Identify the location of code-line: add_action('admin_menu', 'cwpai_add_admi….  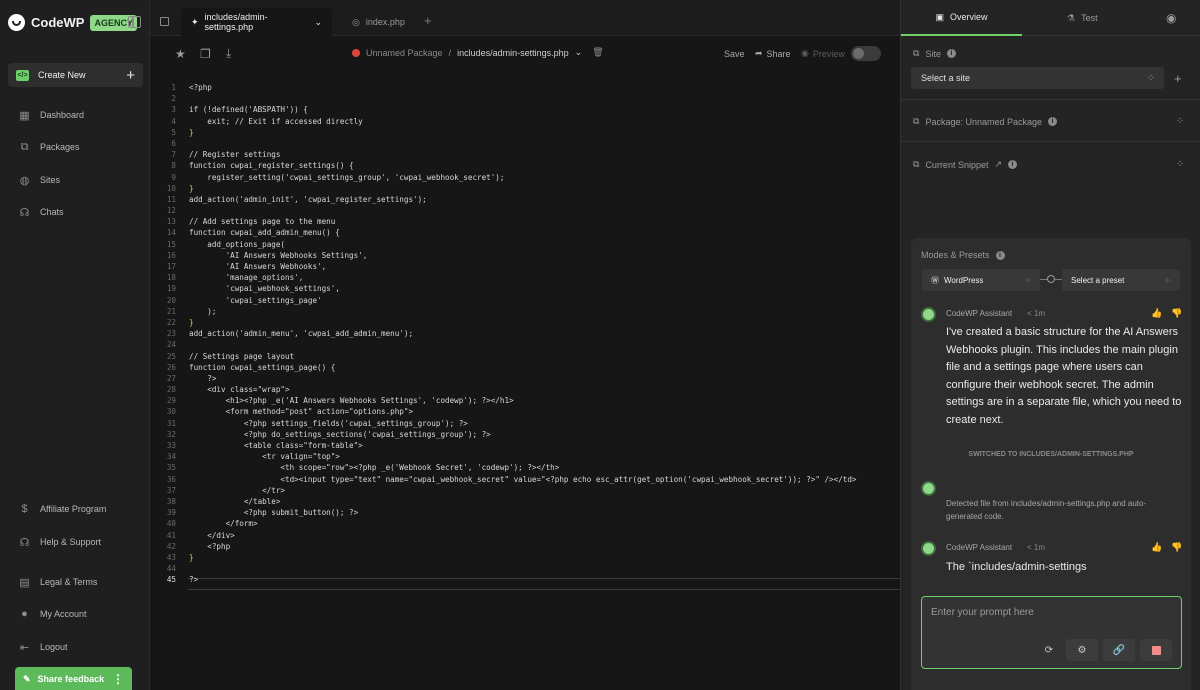
(523, 333).